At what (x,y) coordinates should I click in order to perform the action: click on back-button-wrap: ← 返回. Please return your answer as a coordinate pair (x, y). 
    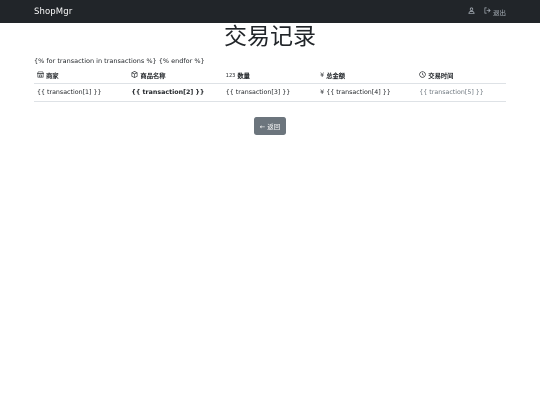
    Looking at the image, I should click on (270, 124).